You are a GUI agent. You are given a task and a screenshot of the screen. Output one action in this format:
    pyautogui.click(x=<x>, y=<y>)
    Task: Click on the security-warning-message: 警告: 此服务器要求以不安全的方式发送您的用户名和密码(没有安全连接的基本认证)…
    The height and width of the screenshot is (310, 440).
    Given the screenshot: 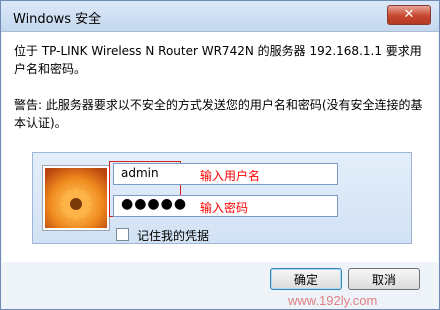 What is the action you would take?
    pyautogui.click(x=218, y=114)
    